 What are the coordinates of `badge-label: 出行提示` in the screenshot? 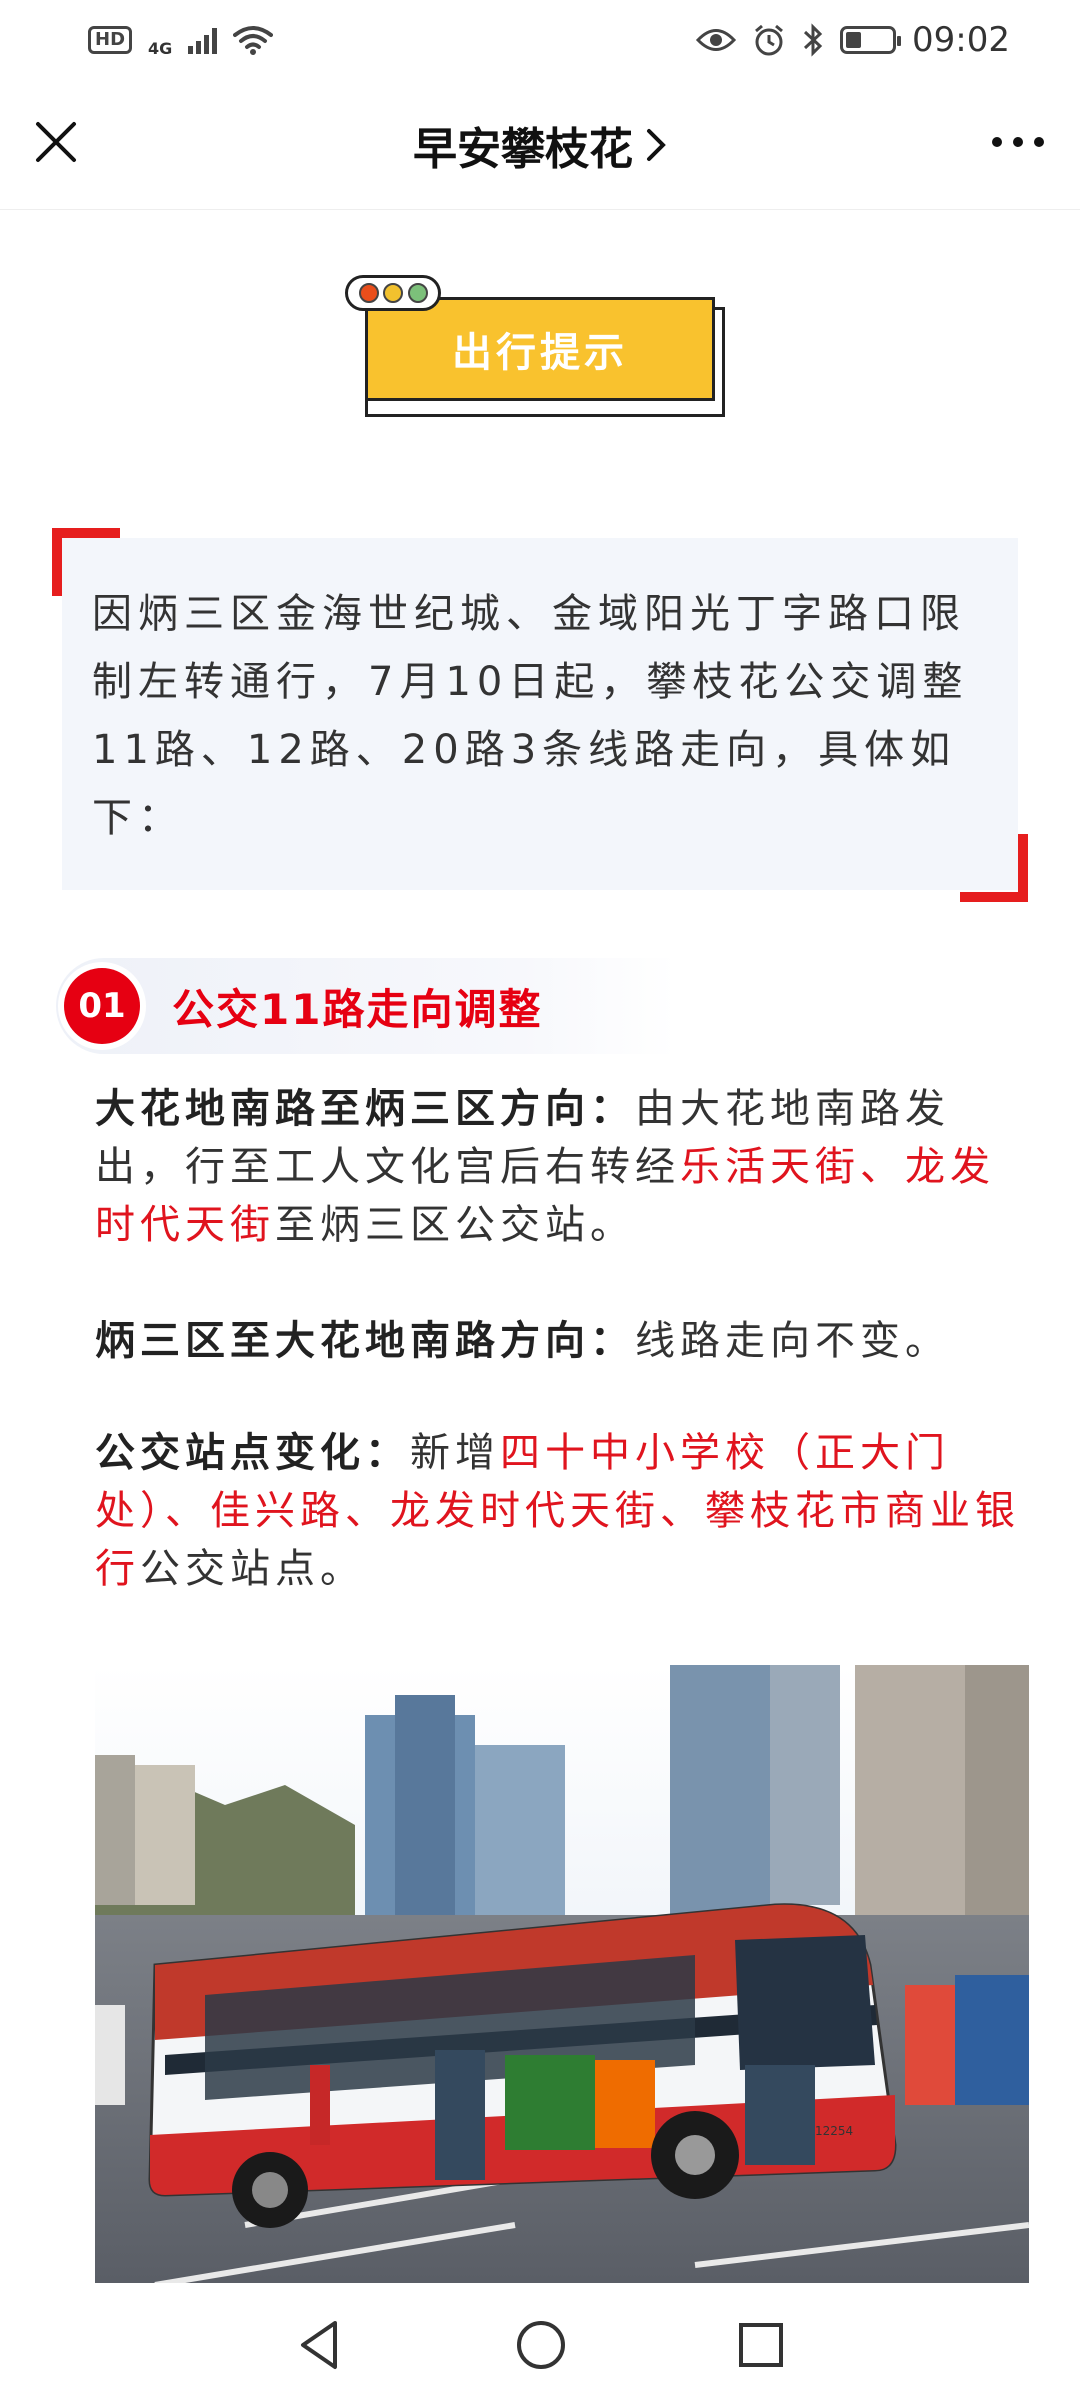 It's located at (540, 353).